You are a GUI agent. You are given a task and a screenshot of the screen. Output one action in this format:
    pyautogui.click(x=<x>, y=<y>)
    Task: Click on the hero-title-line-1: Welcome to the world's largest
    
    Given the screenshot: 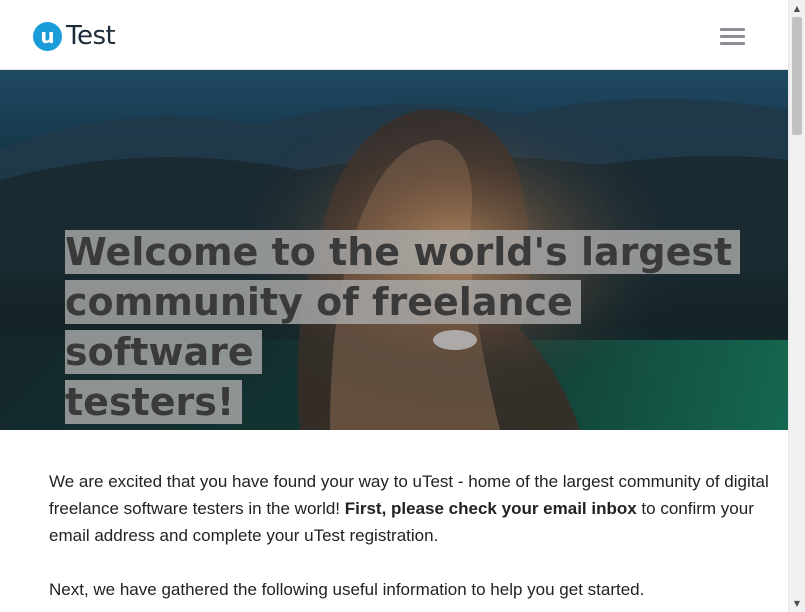 What is the action you would take?
    pyautogui.click(x=403, y=252)
    